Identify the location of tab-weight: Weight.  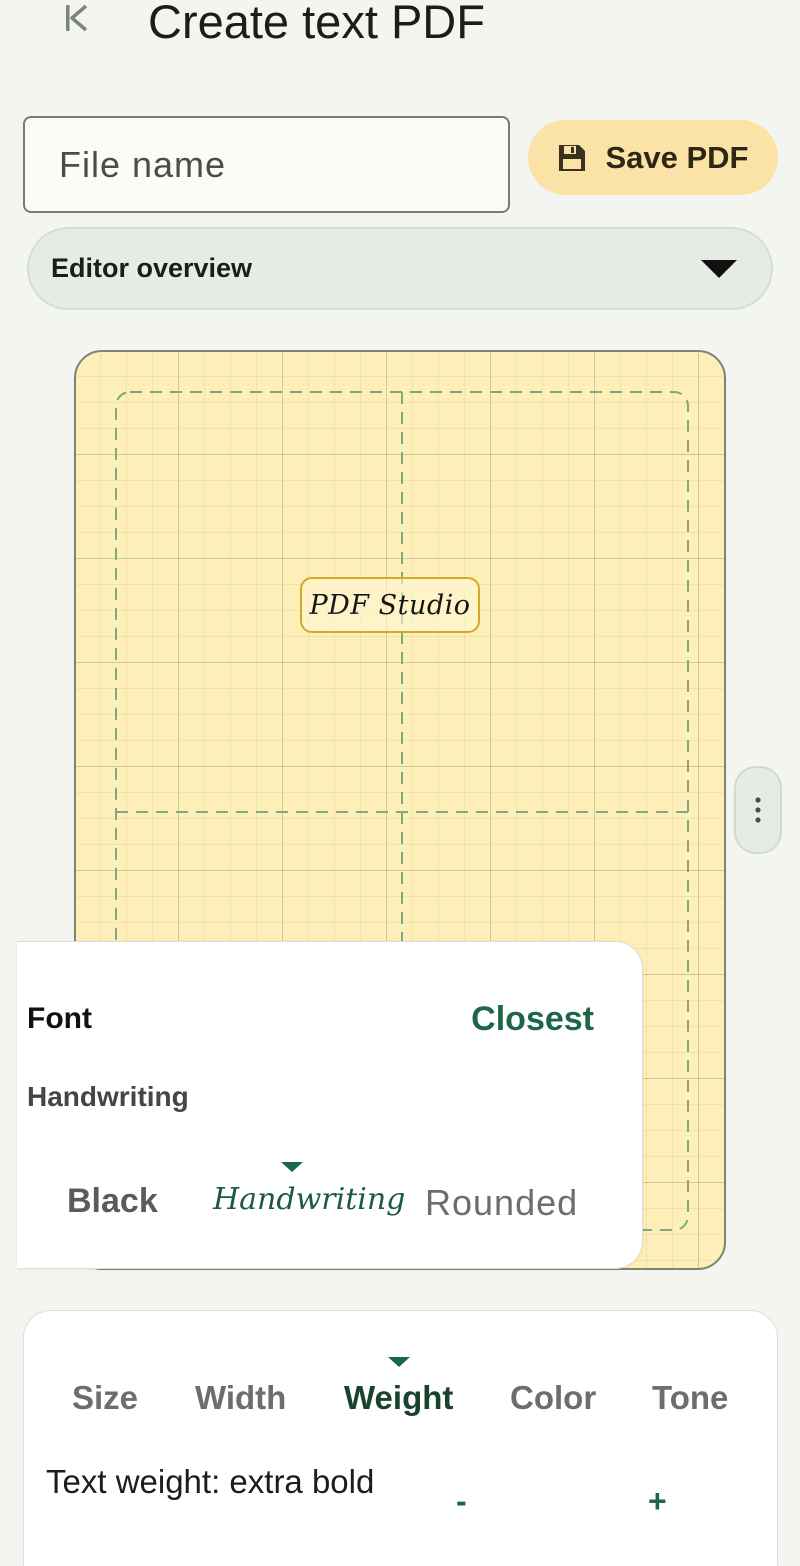
(398, 1398).